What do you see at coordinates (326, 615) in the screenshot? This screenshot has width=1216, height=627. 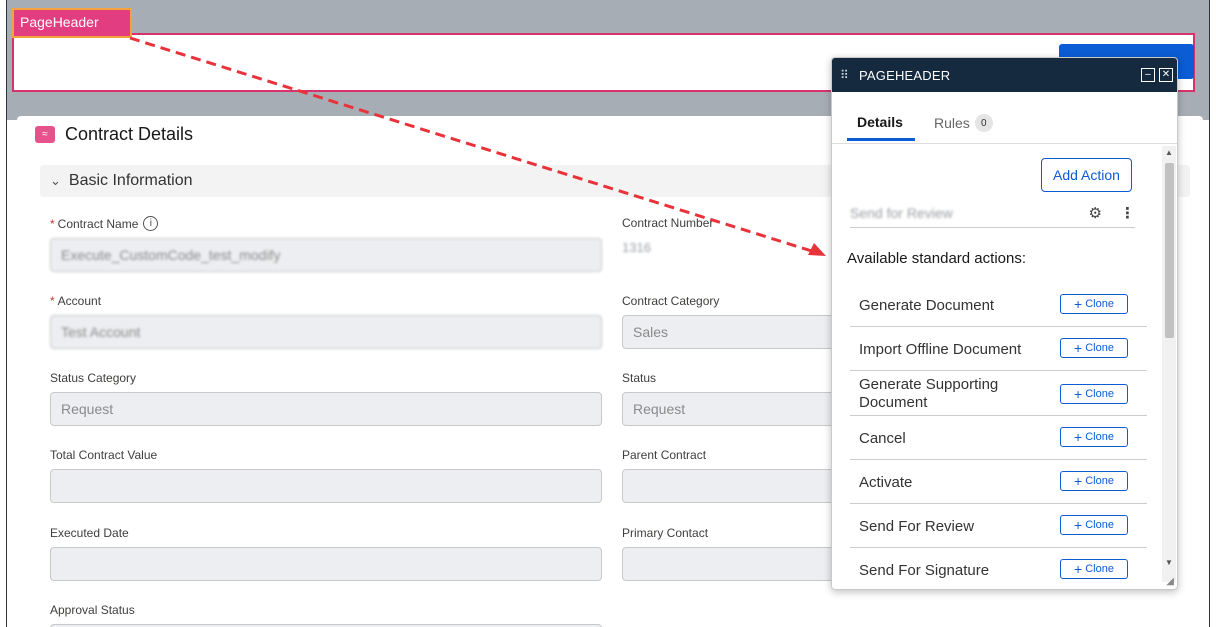 I see `field-approval-status: Approval Status` at bounding box center [326, 615].